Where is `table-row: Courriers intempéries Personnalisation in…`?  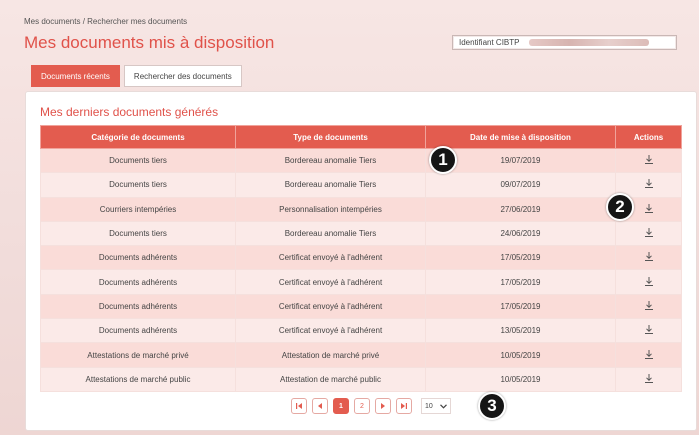
table-row: Courriers intempéries Personnalisation in… is located at coordinates (361, 209).